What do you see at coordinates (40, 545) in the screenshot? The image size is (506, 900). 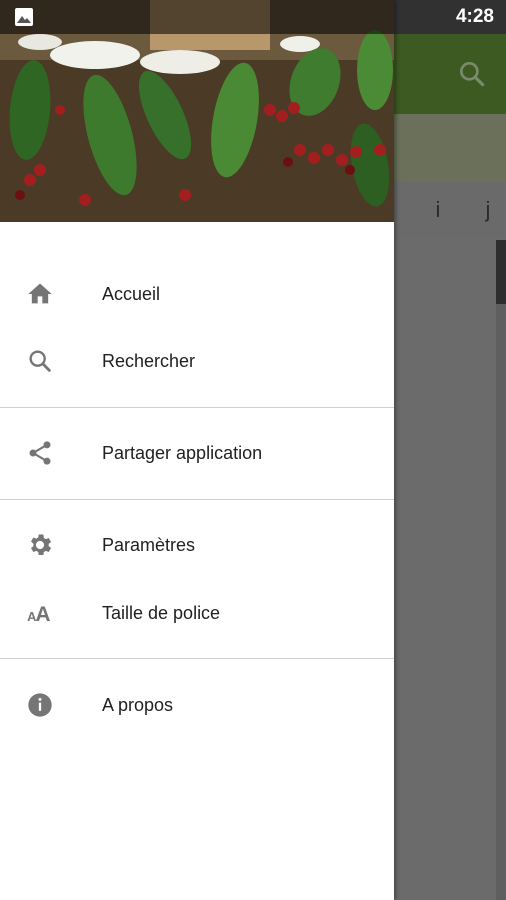 I see `gear-icon` at bounding box center [40, 545].